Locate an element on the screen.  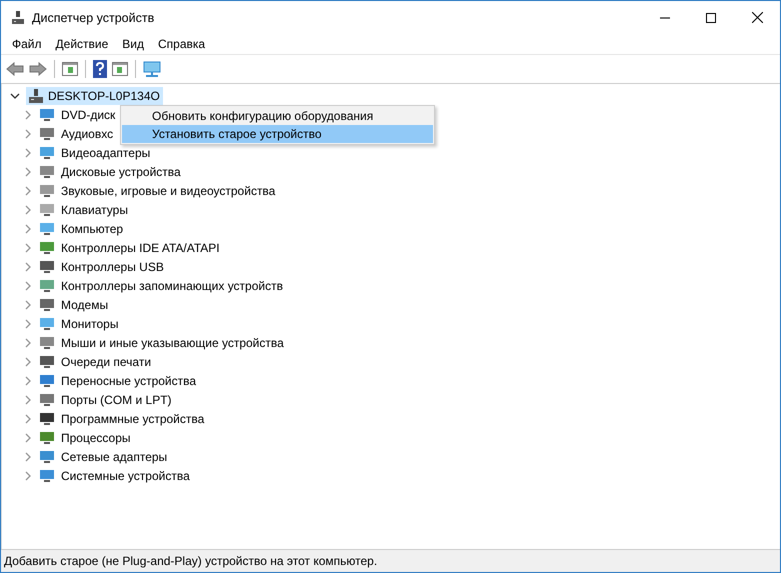
tree-item: Контроллеры IDE ATA/ATAPI is located at coordinates (140, 247).